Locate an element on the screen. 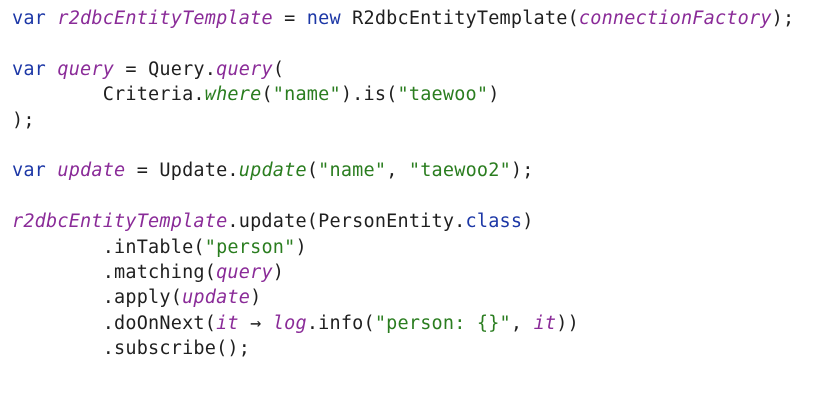 Image resolution: width=833 pixels, height=405 pixels. code-token: R2dbcEntityTemplate( is located at coordinates (459, 18).